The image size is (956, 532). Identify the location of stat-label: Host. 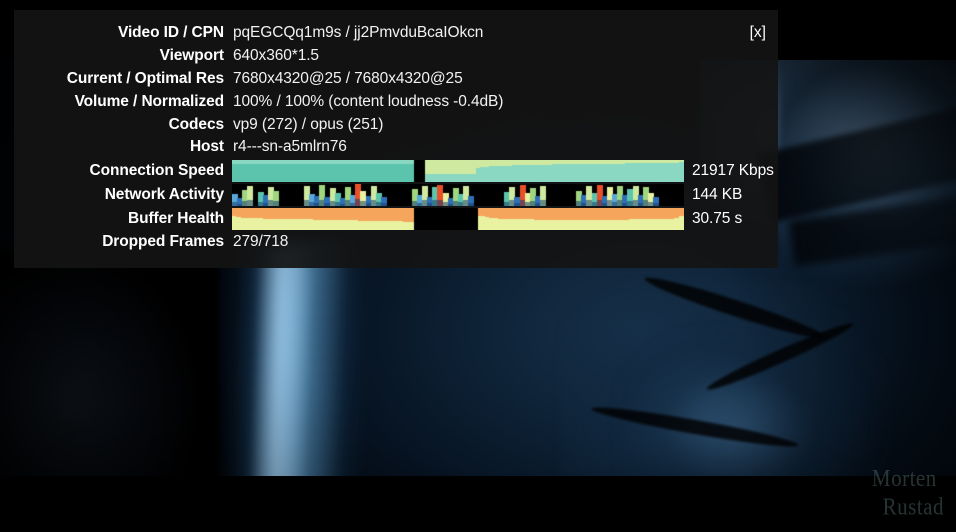
(206, 147).